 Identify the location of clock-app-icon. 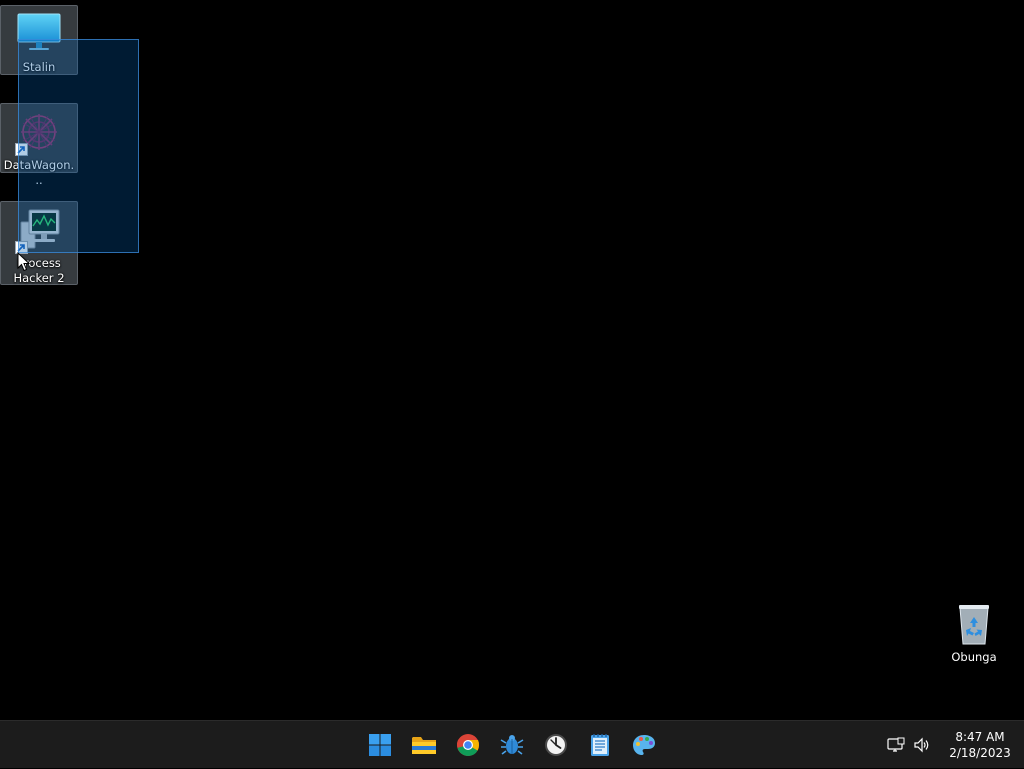
(556, 745).